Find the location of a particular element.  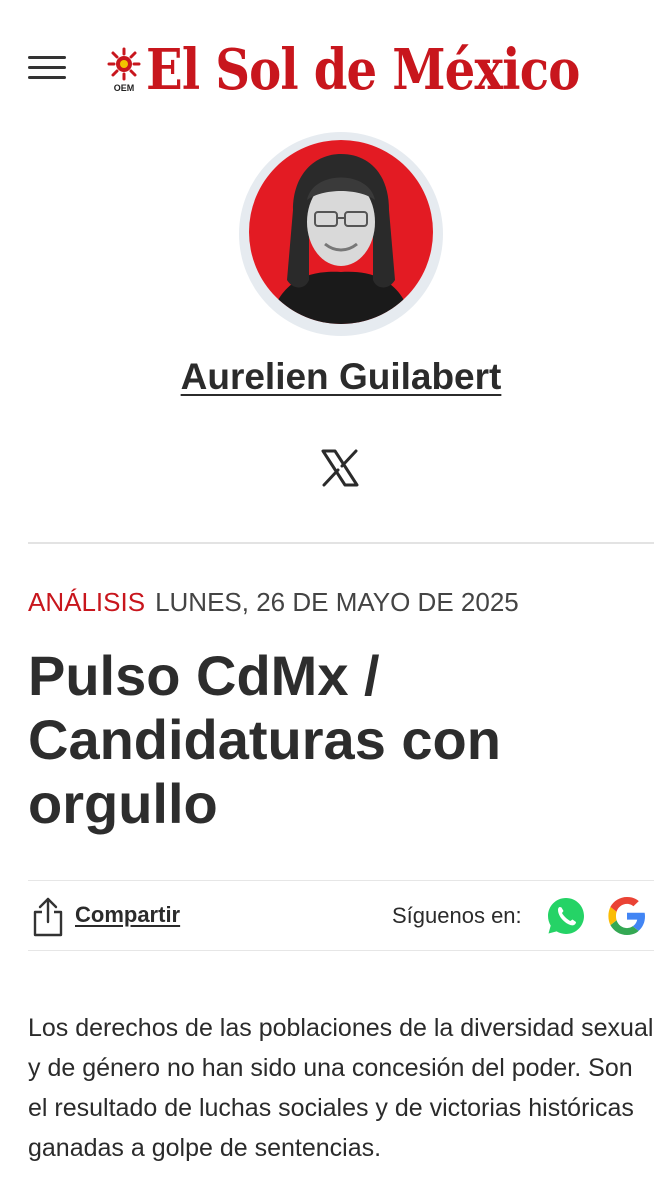

article-meta: ANÁLISIS LUNES, 26 DE MAYO DE 2025 is located at coordinates (273, 602).